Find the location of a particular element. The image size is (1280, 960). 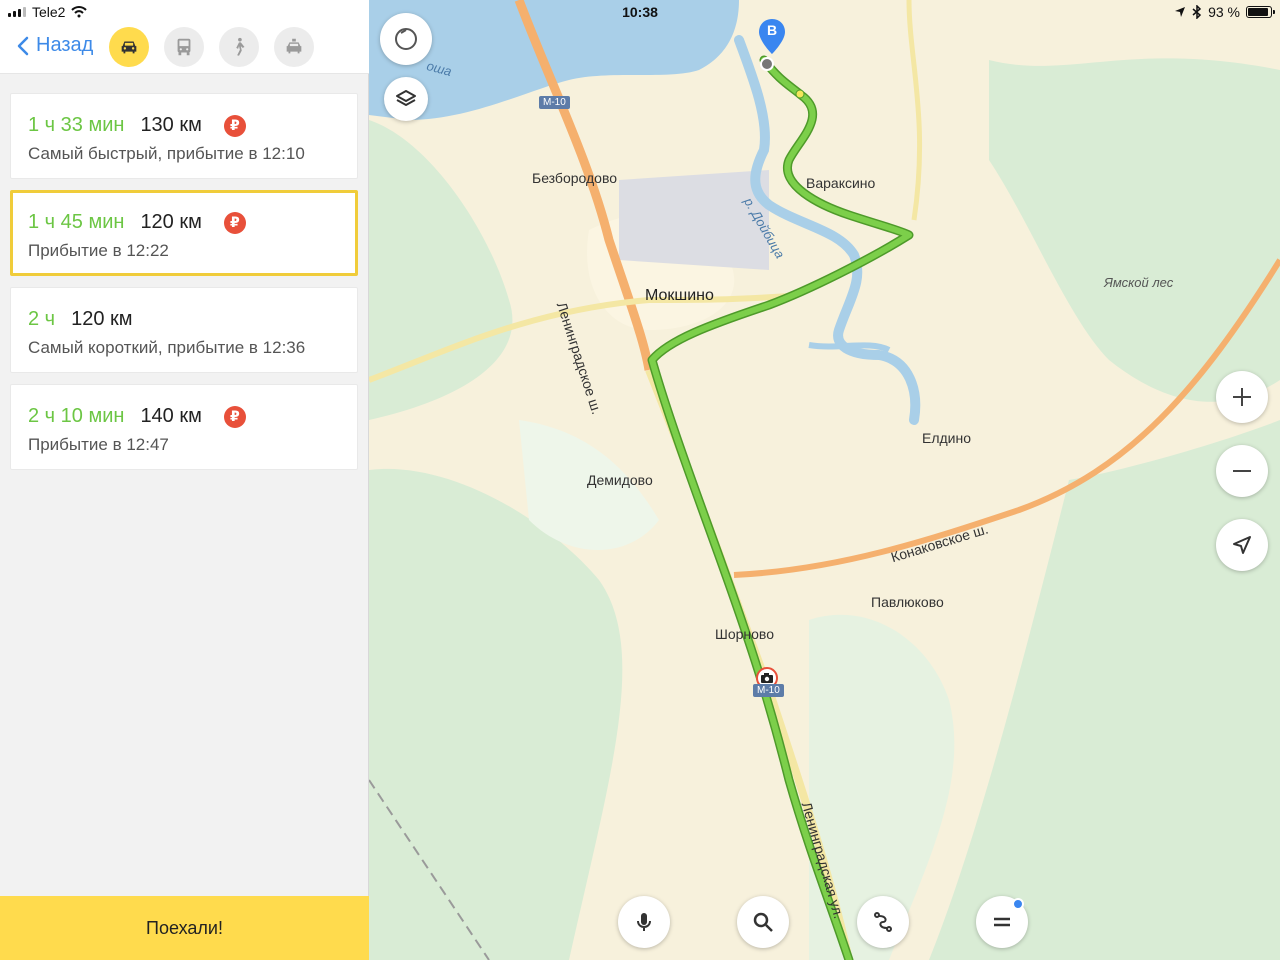

route-option-2: 1 ч 45 мин 120 км ₽ Прибытие в 12:22 is located at coordinates (184, 233).